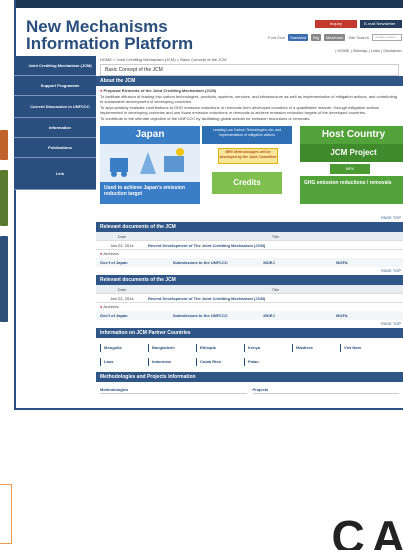  I want to click on country-link: Indonesia, so click(169, 362).